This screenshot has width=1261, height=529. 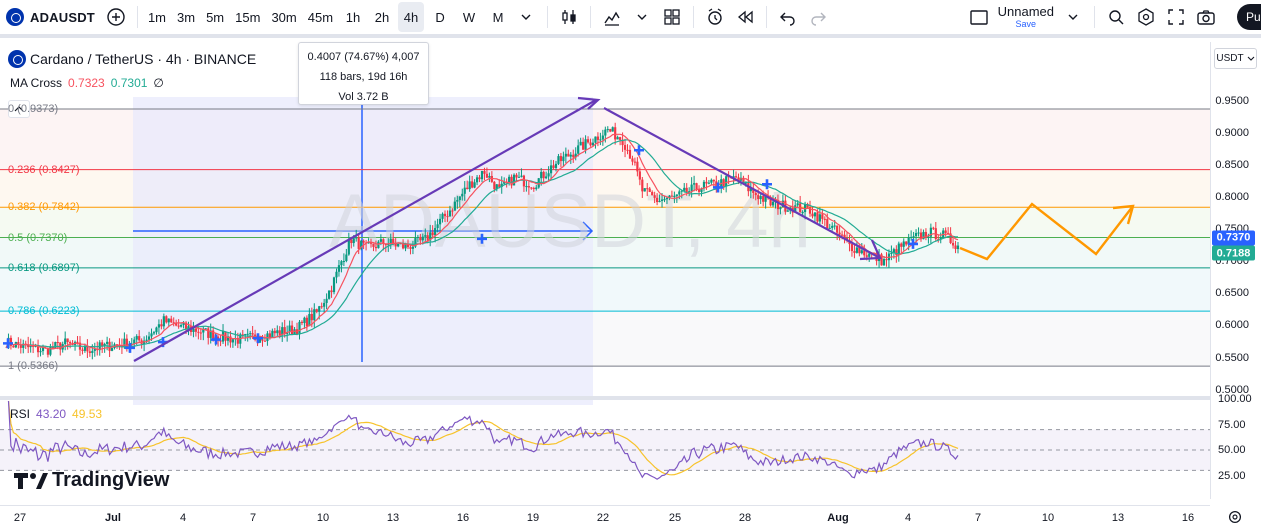 I want to click on currency-select: USDT, so click(x=1235, y=58).